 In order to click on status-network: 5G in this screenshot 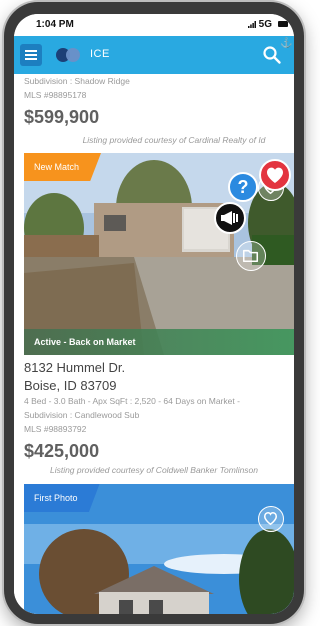, I will do `click(259, 24)`.